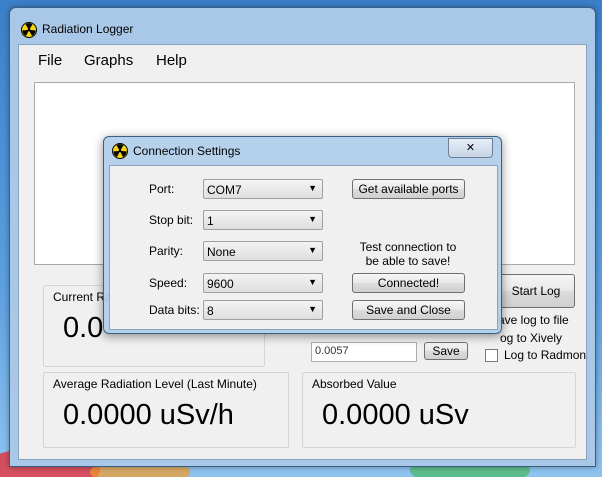 The height and width of the screenshot is (477, 602). I want to click on connected-label: Connected!, so click(408, 283).